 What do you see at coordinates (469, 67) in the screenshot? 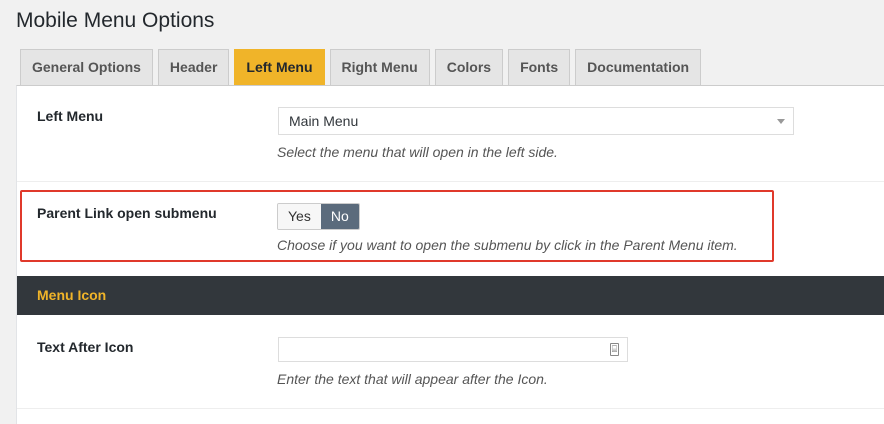
I see `tab-colors: Colors` at bounding box center [469, 67].